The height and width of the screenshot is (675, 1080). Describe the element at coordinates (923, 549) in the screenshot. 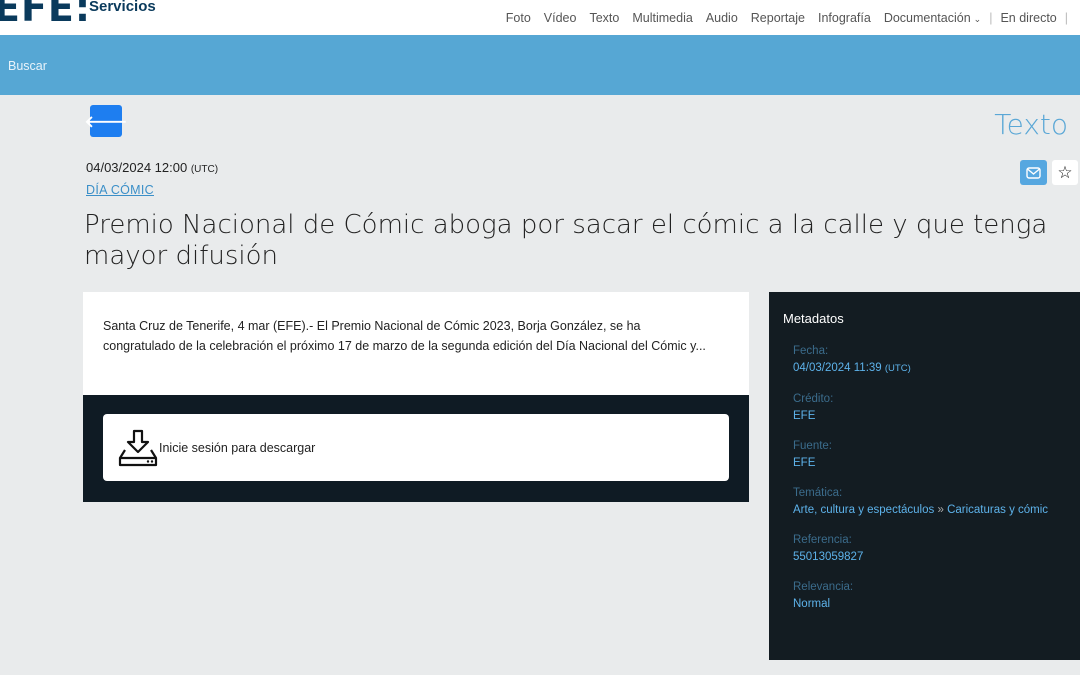

I see `meta-referencia: Referencia: 55013059827` at that location.